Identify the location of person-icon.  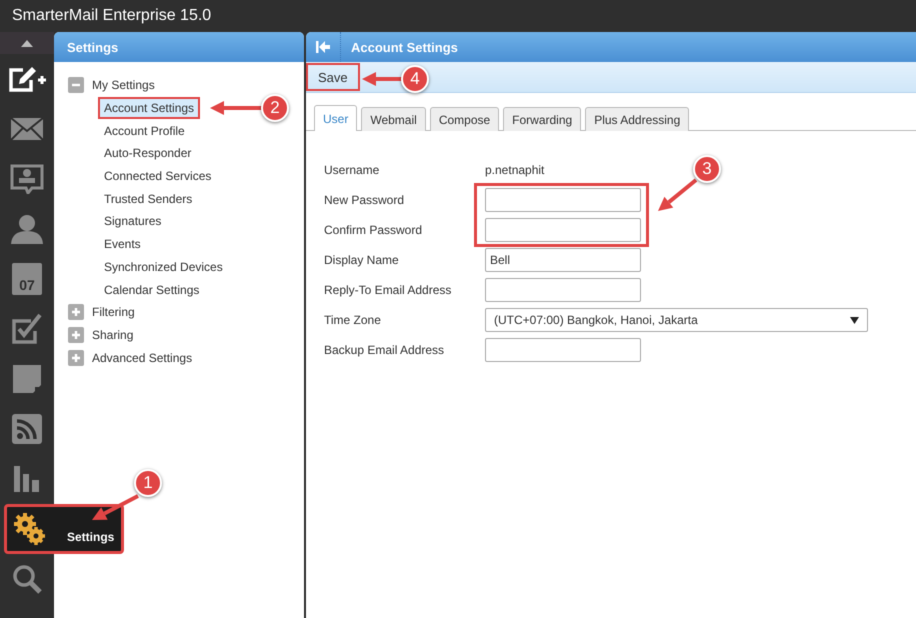
(27, 229).